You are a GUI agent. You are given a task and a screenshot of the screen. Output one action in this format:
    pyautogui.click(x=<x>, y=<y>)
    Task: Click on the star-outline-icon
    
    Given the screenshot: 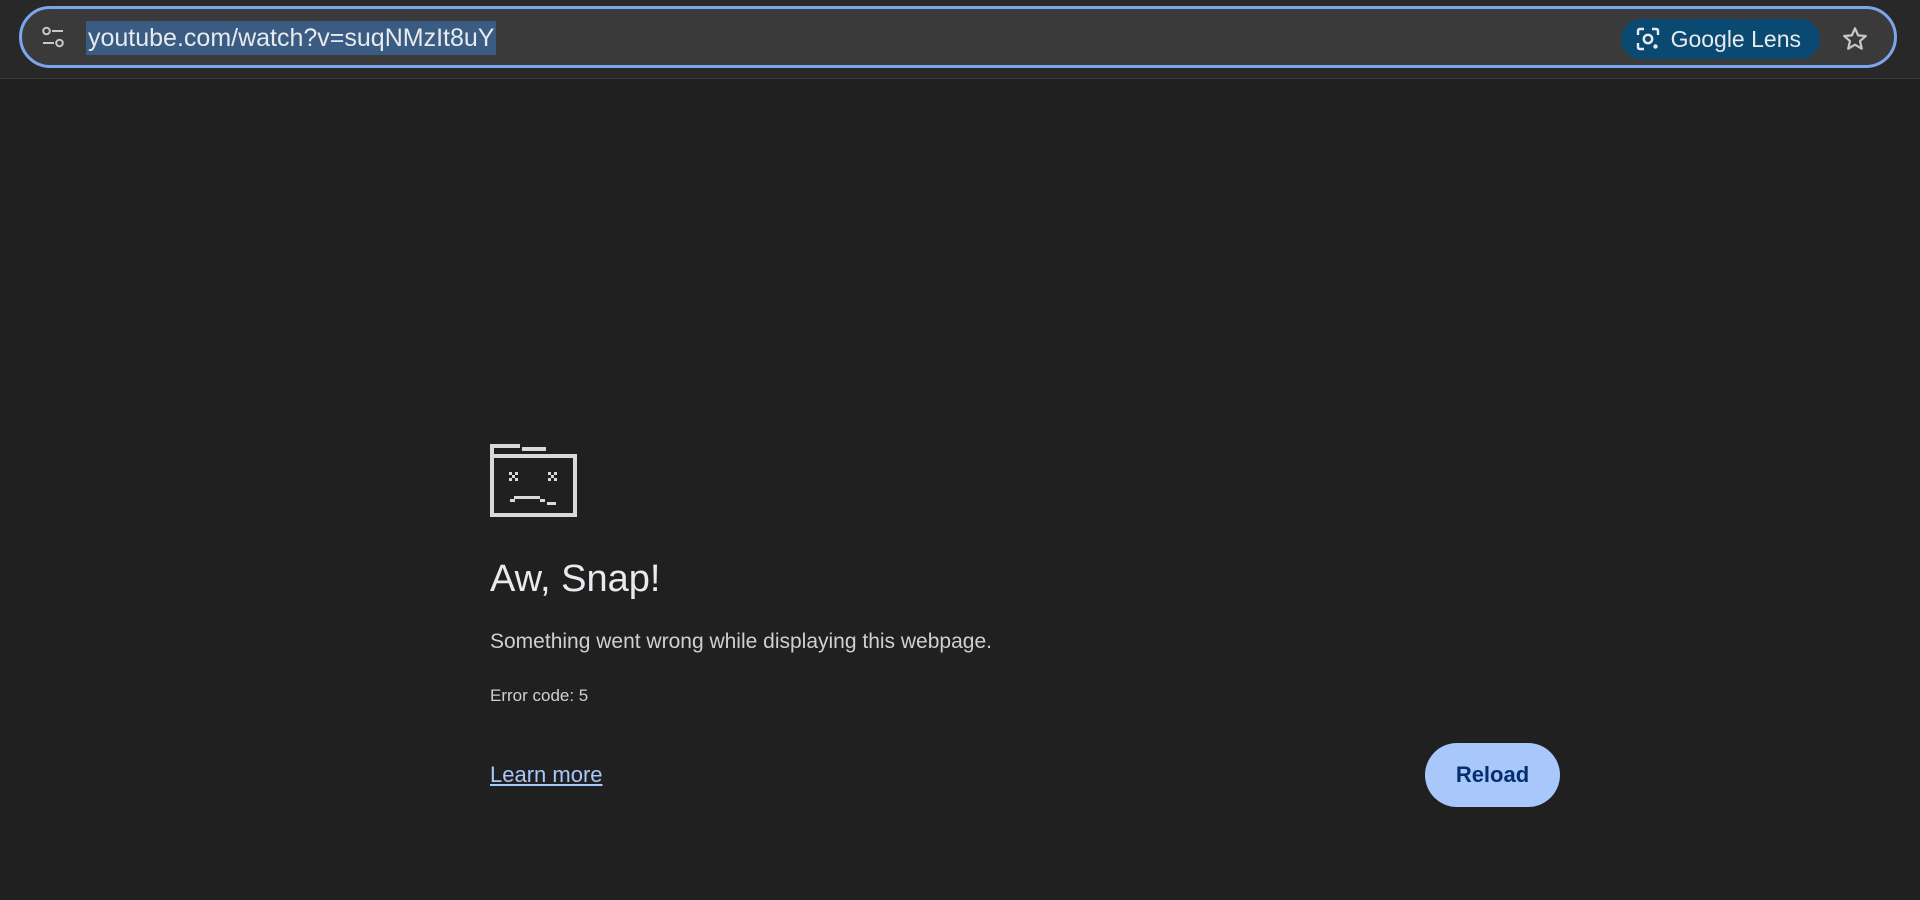 What is the action you would take?
    pyautogui.click(x=1855, y=38)
    